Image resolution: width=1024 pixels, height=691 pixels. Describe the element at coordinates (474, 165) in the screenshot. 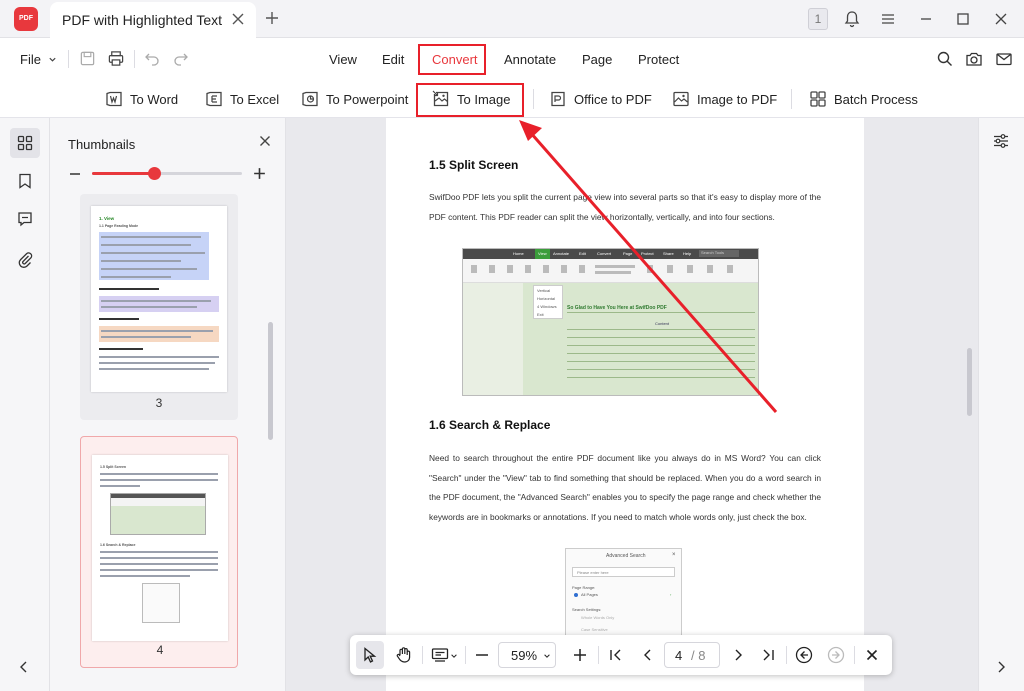

I see `section-heading-split-screen: 1.5 Split Screen` at that location.